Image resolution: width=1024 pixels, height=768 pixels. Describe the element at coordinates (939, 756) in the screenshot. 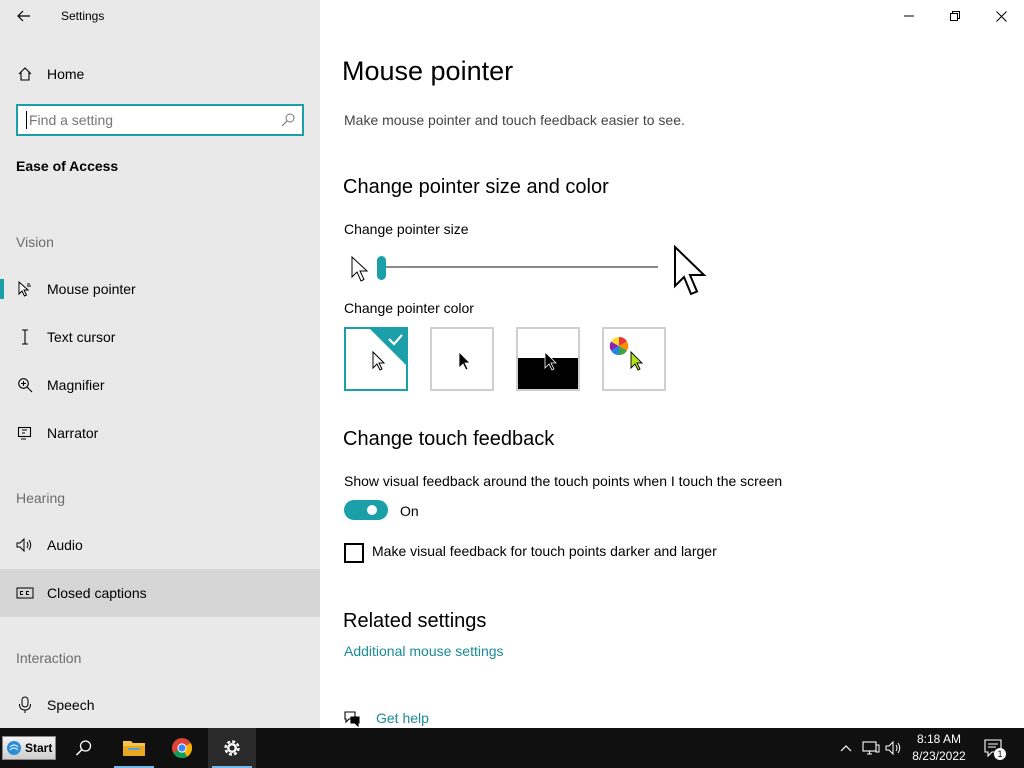

I see `clock-date: 8/23/2022` at that location.